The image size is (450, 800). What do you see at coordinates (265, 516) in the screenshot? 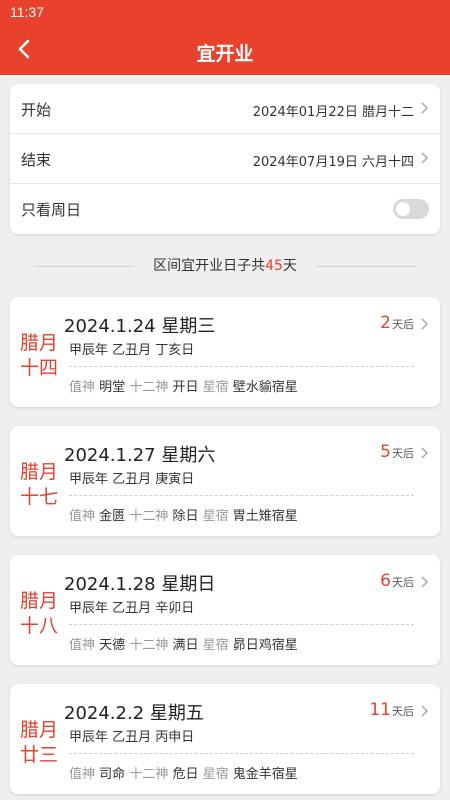
I see `xingxiu-value: 胃土雉宿星` at bounding box center [265, 516].